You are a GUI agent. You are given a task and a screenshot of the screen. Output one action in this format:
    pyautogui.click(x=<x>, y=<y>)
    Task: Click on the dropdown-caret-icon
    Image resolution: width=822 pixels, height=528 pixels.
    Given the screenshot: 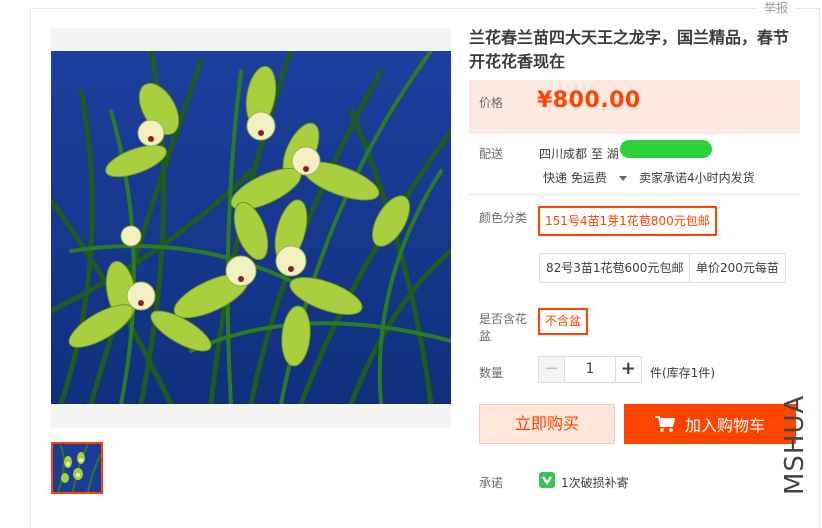 What is the action you would take?
    pyautogui.click(x=622, y=178)
    